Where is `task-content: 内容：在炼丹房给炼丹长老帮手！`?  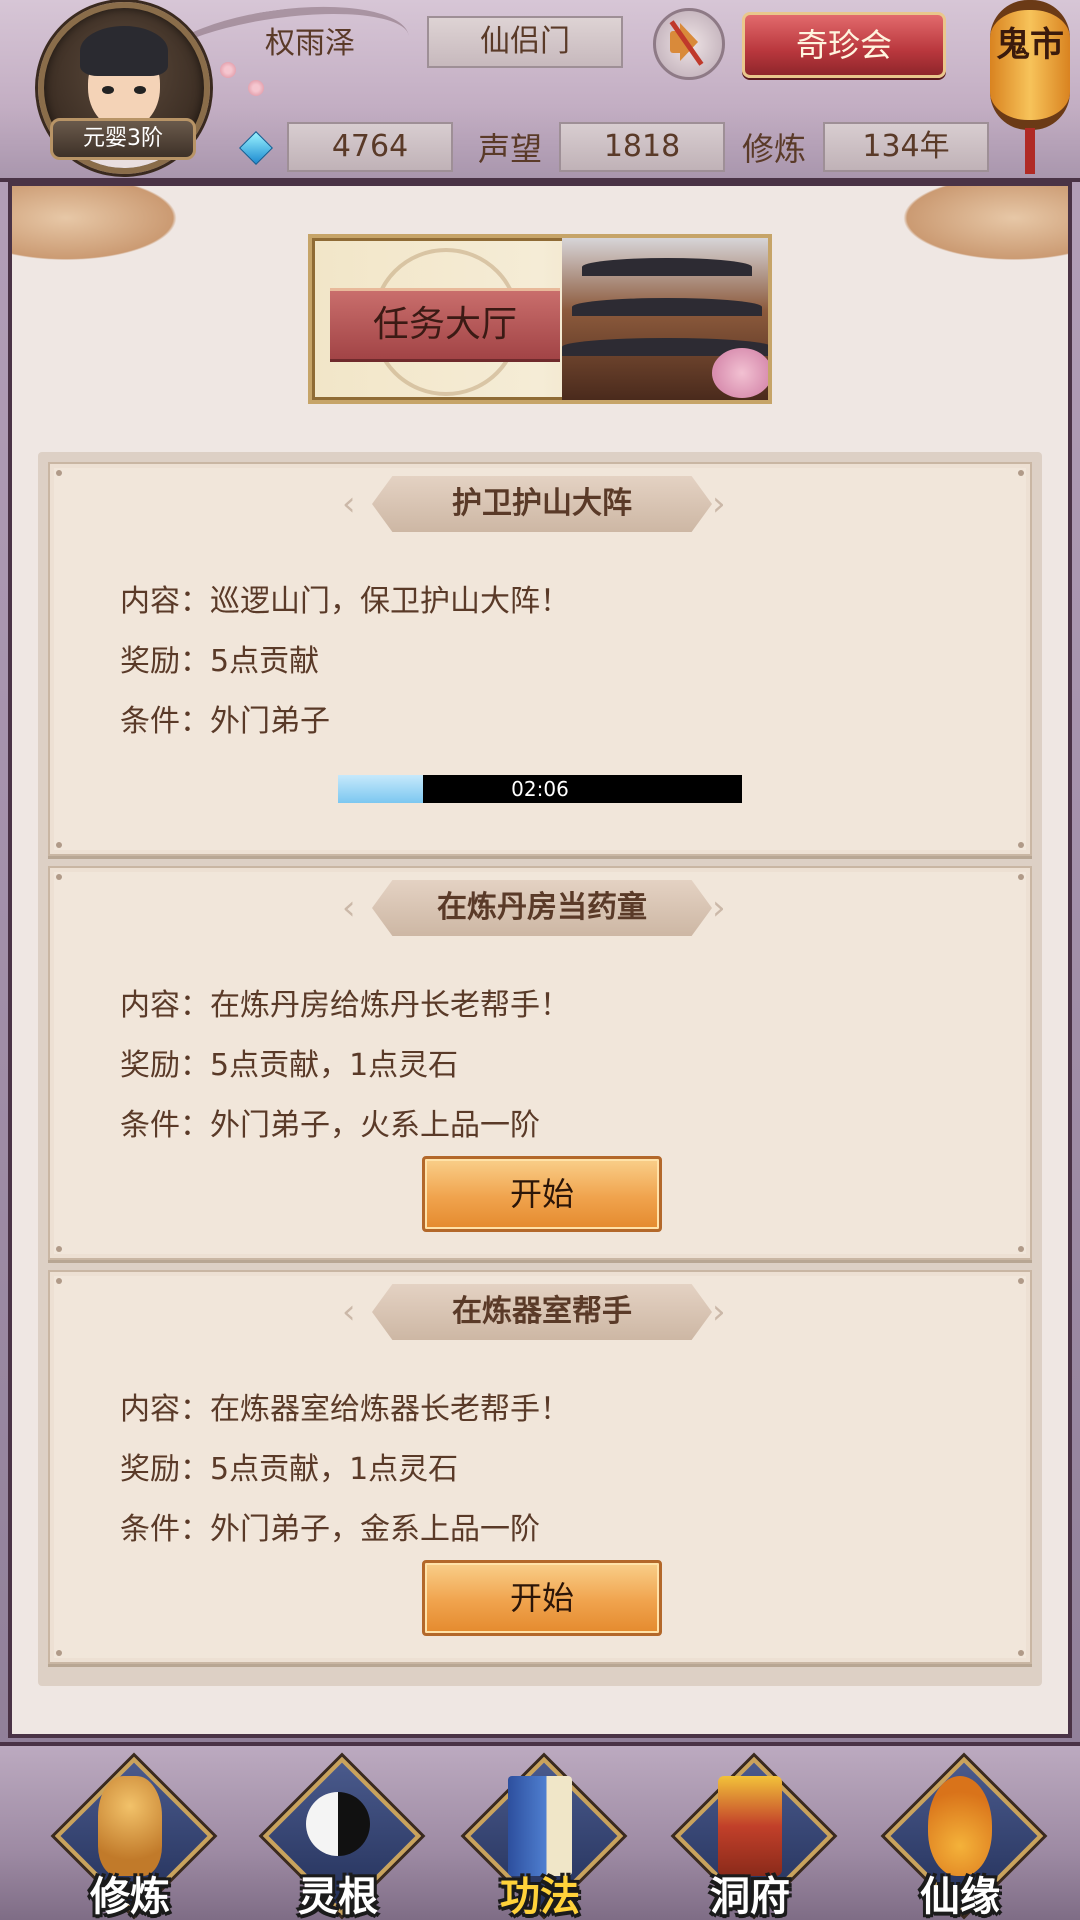
task-content: 内容：在炼丹房给炼丹长老帮手！ is located at coordinates (345, 1005).